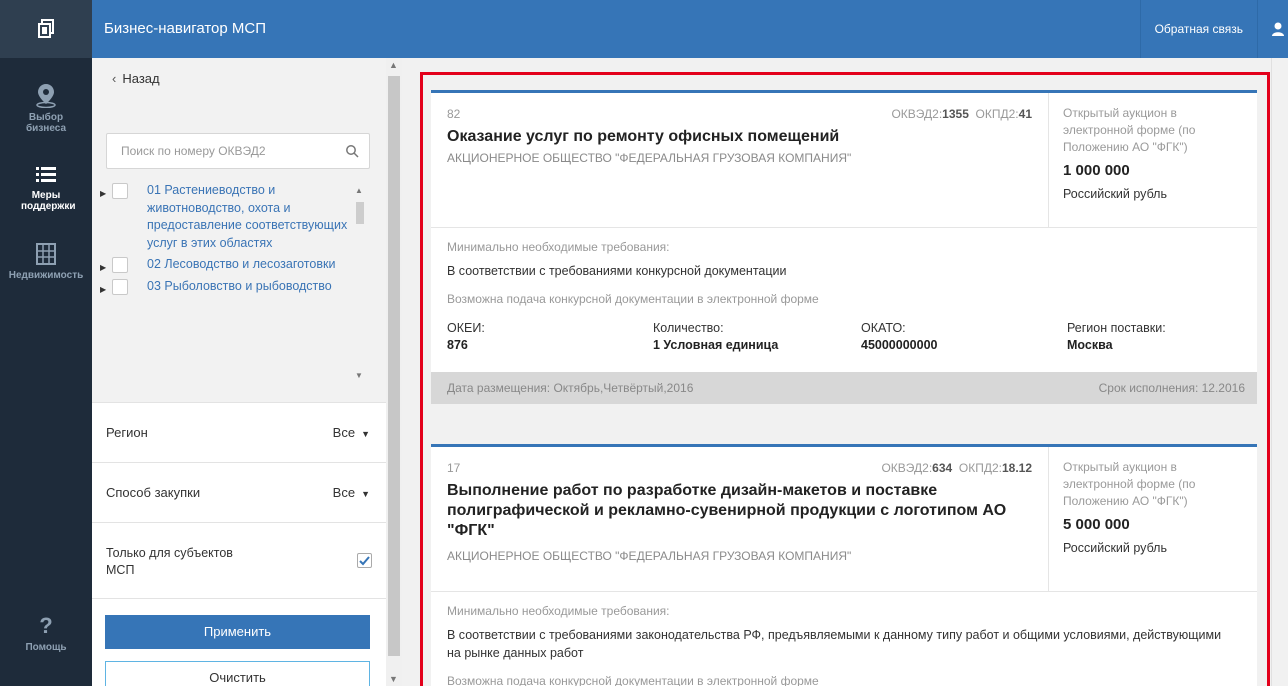 The image size is (1288, 686). What do you see at coordinates (114, 78) in the screenshot?
I see `chevron-left-icon: ‹` at bounding box center [114, 78].